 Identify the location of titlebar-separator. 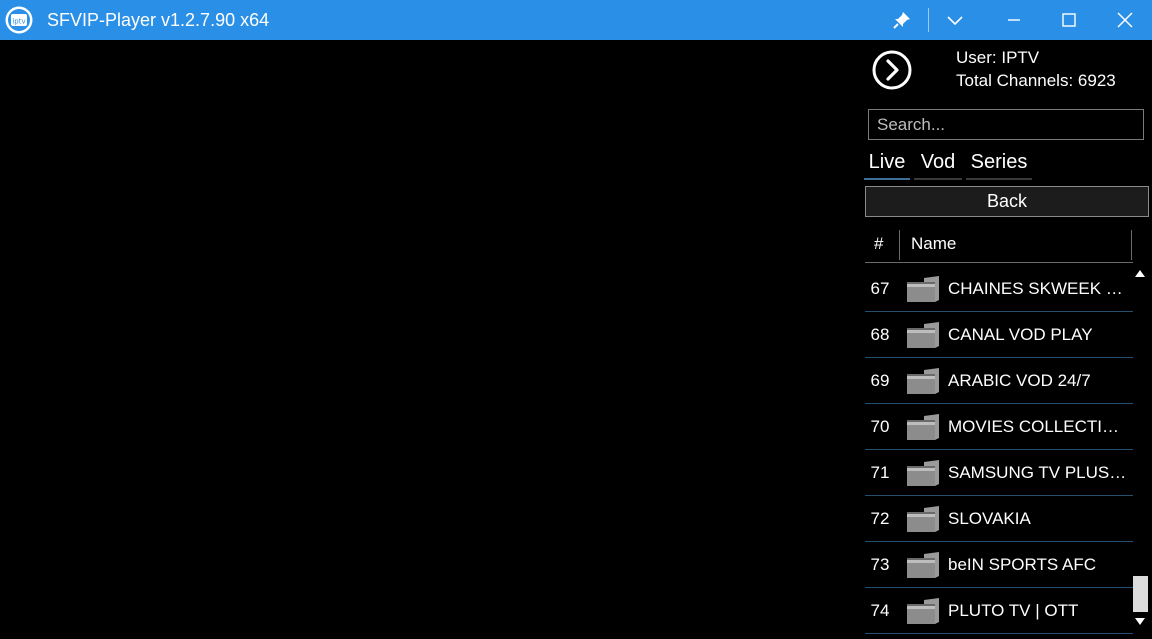
(928, 20).